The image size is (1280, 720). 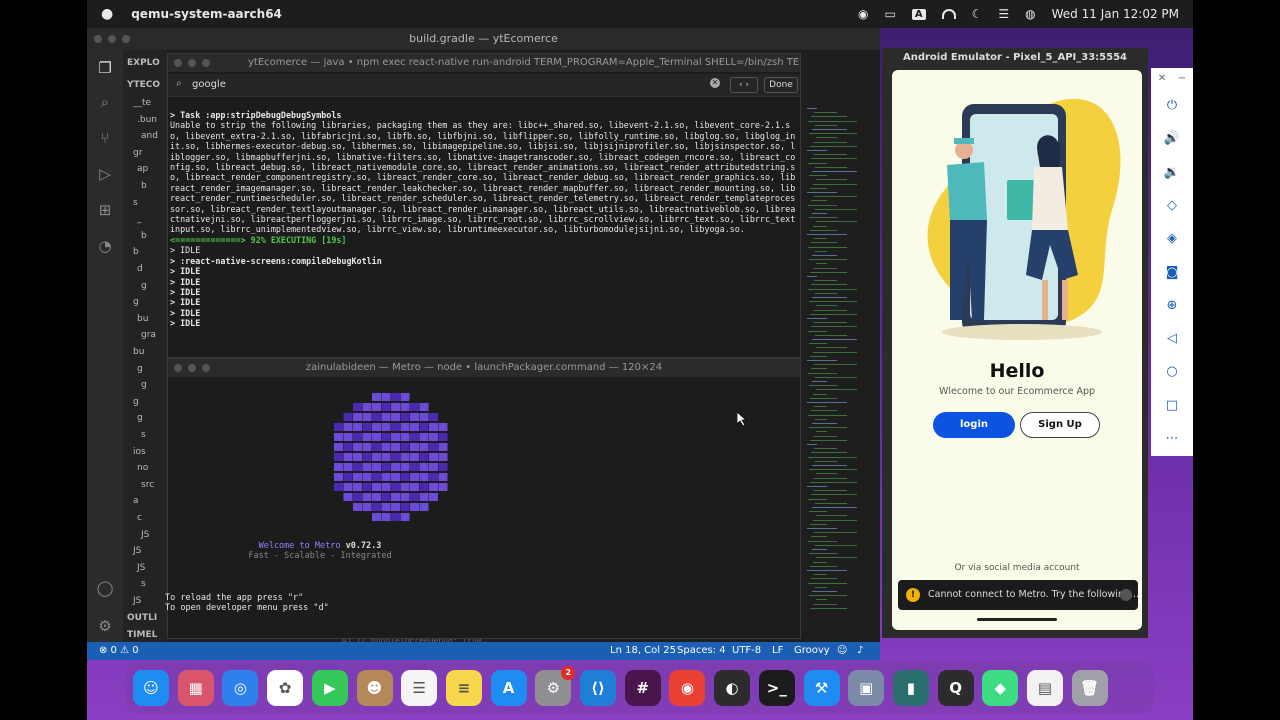 What do you see at coordinates (948, 14) in the screenshot?
I see `wifi-icon` at bounding box center [948, 14].